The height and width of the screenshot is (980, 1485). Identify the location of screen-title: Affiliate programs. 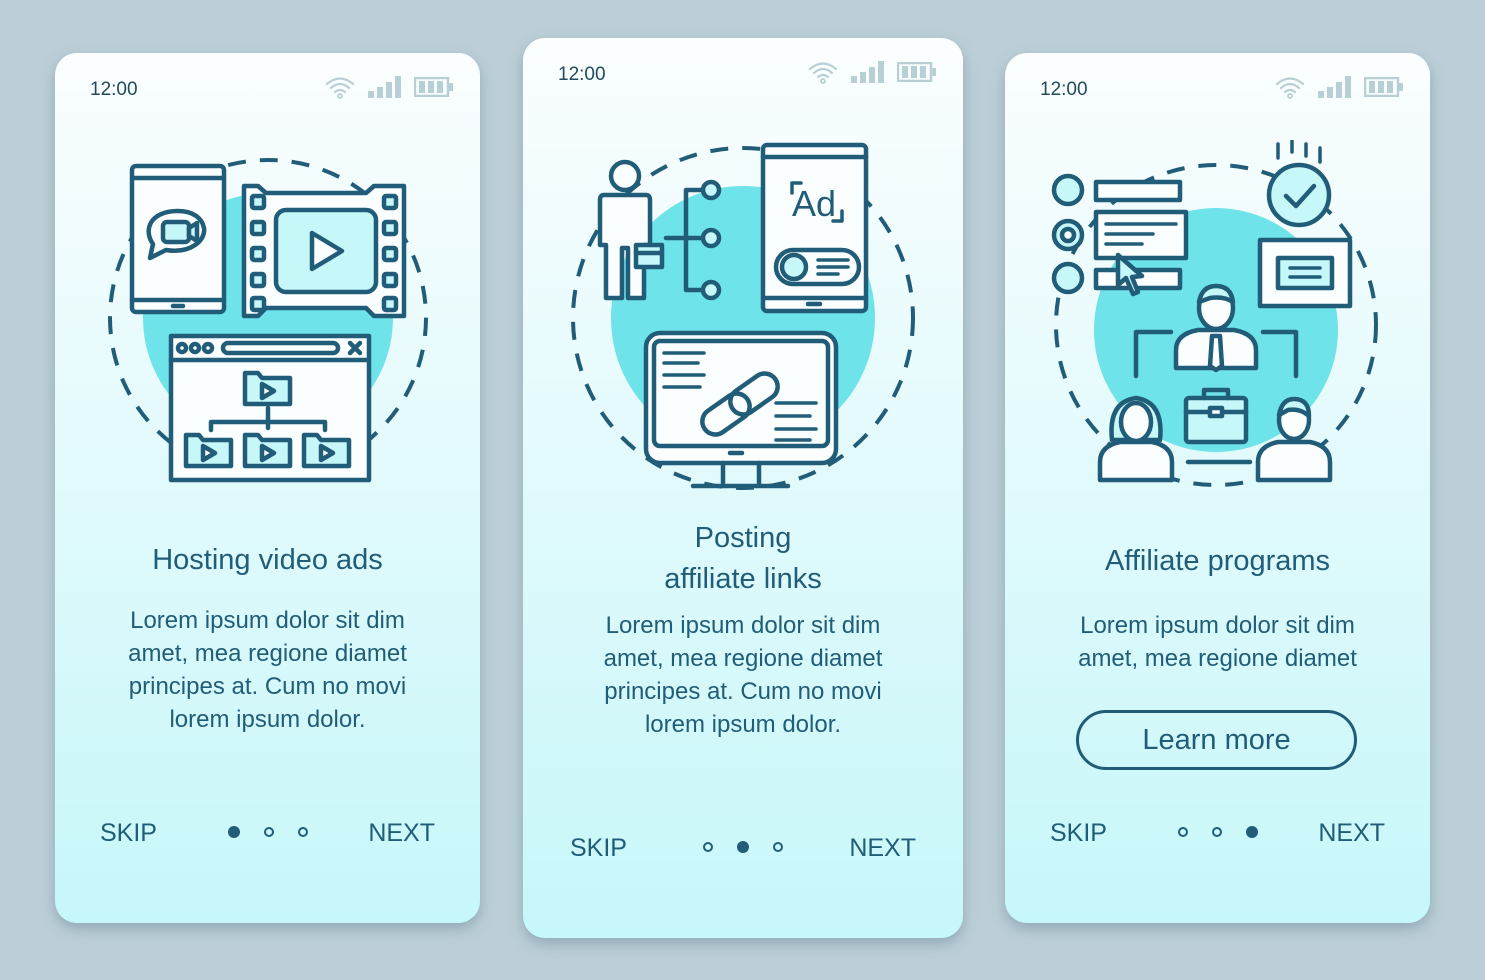
(1217, 561).